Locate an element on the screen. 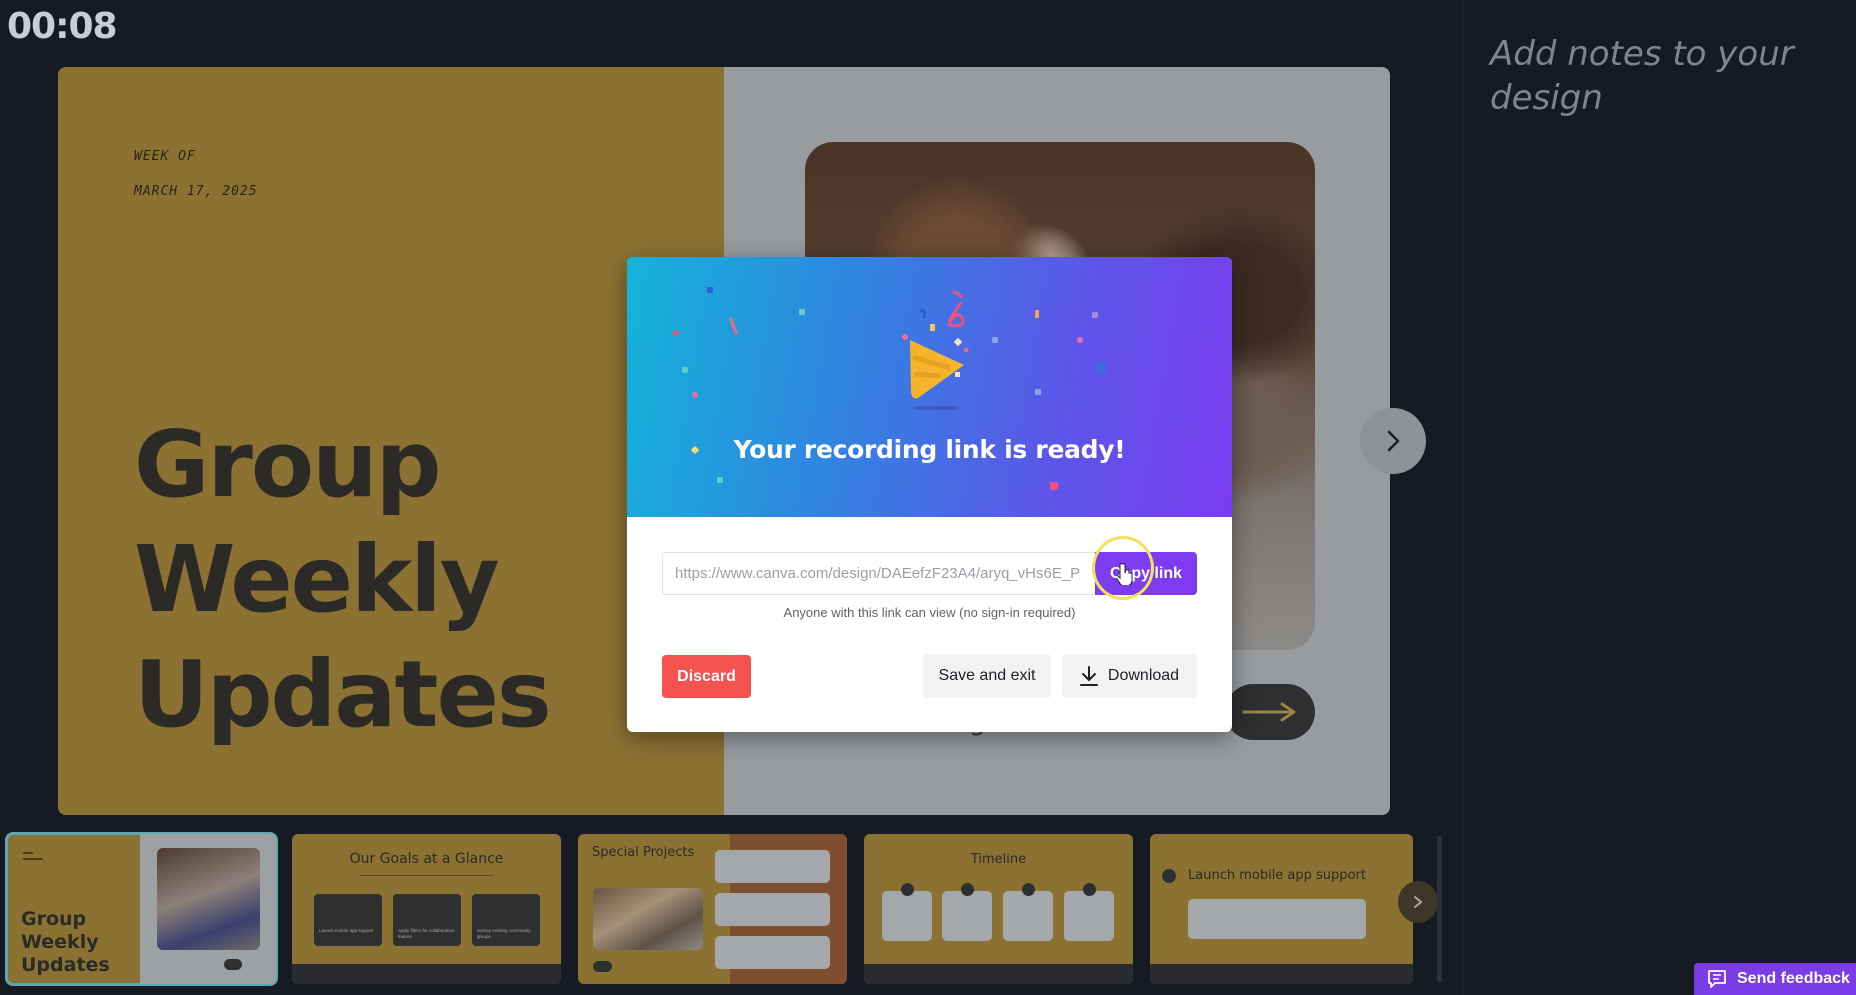  slide-thumbnail: Special Projects is located at coordinates (712, 909).